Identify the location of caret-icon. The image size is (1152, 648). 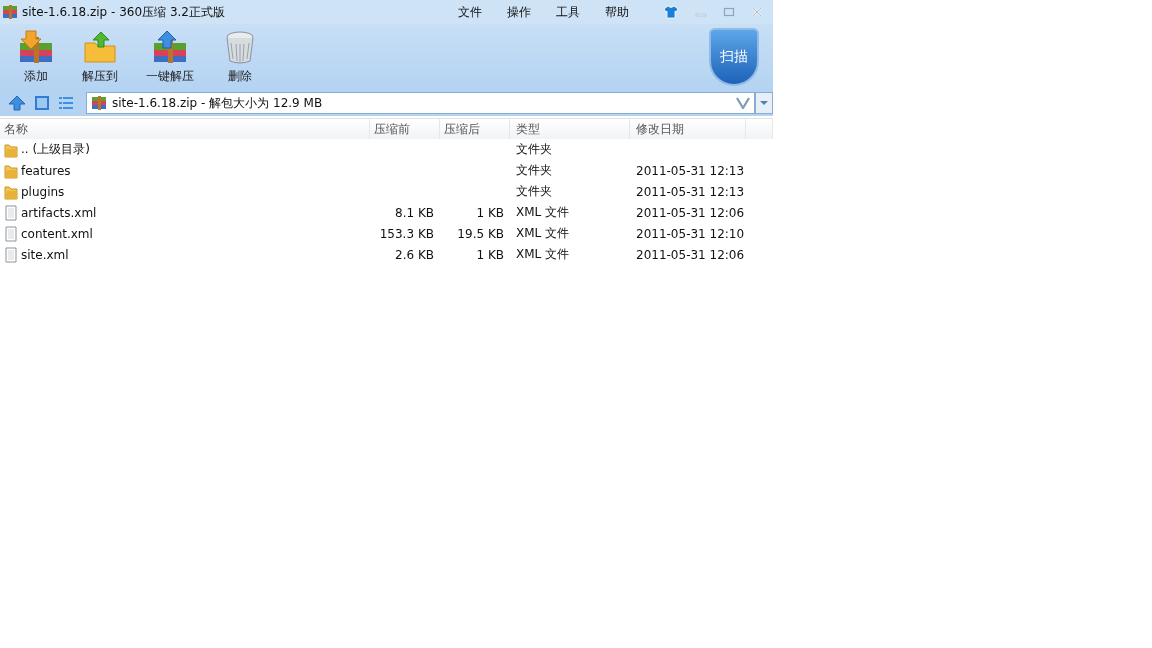
(764, 103).